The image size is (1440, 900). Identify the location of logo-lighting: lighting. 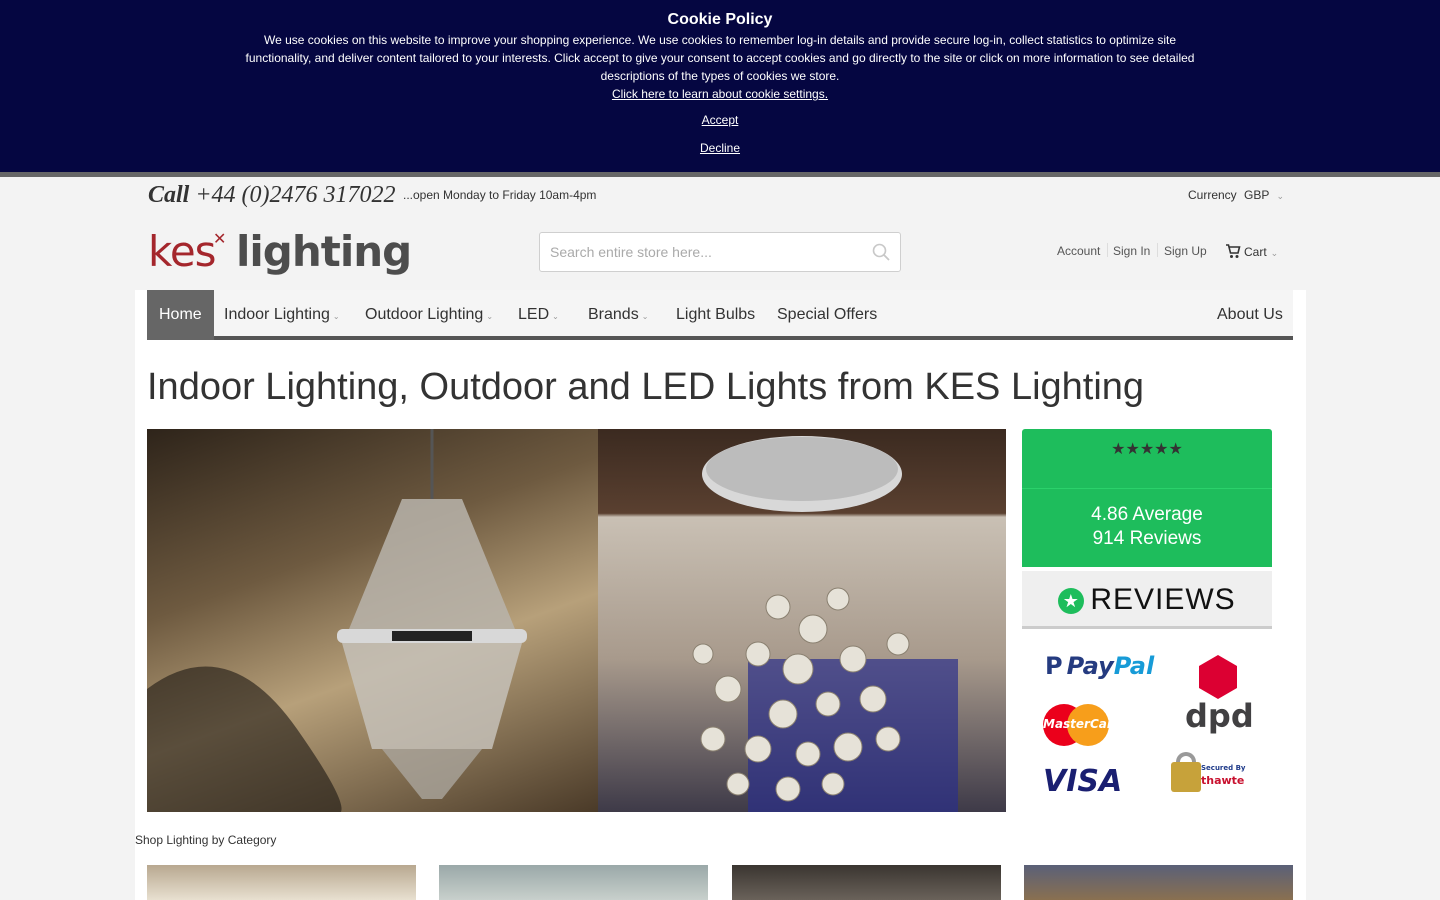
(324, 251).